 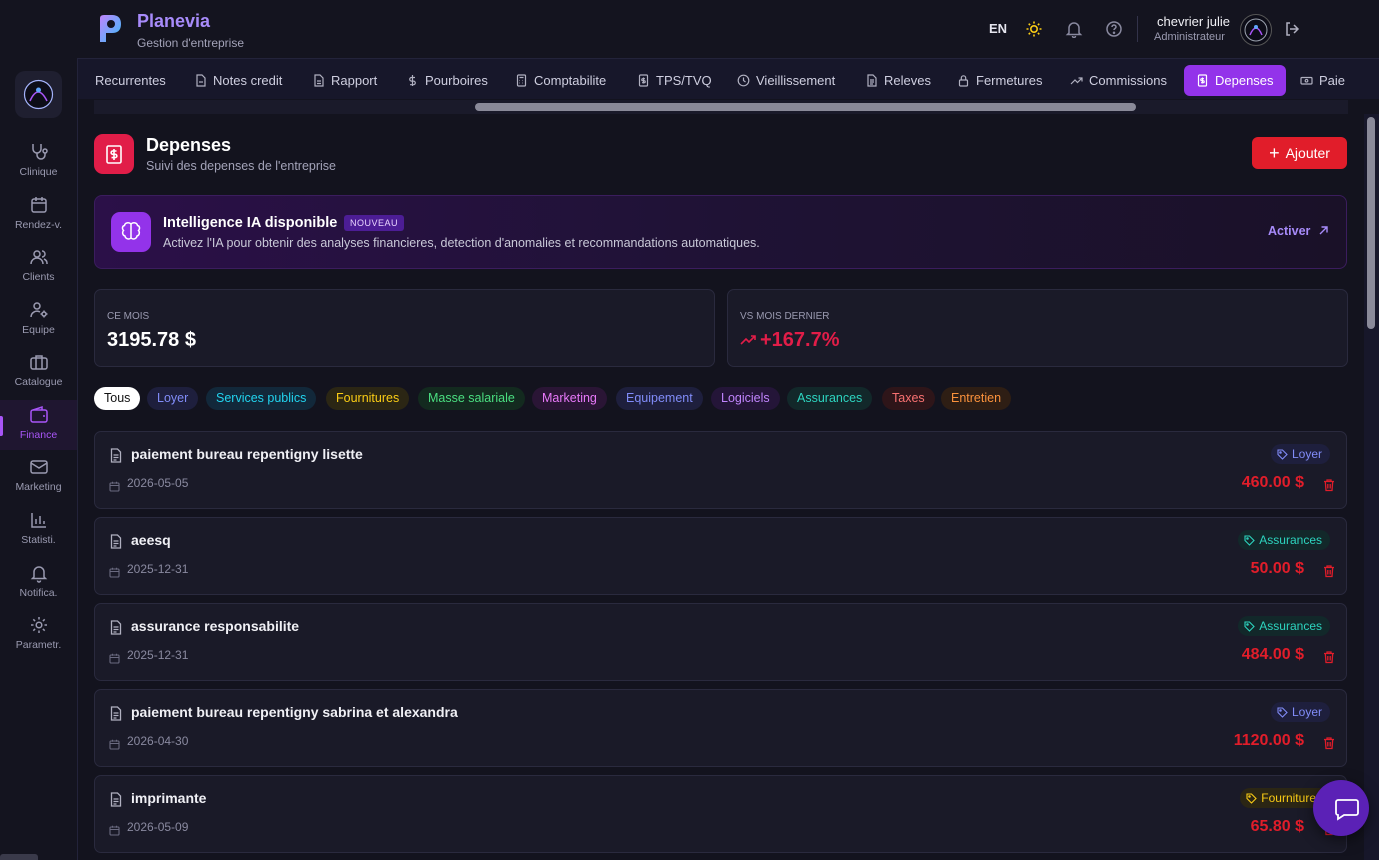 I want to click on sidebar-item-statistiques: Statisti., so click(x=38, y=535).